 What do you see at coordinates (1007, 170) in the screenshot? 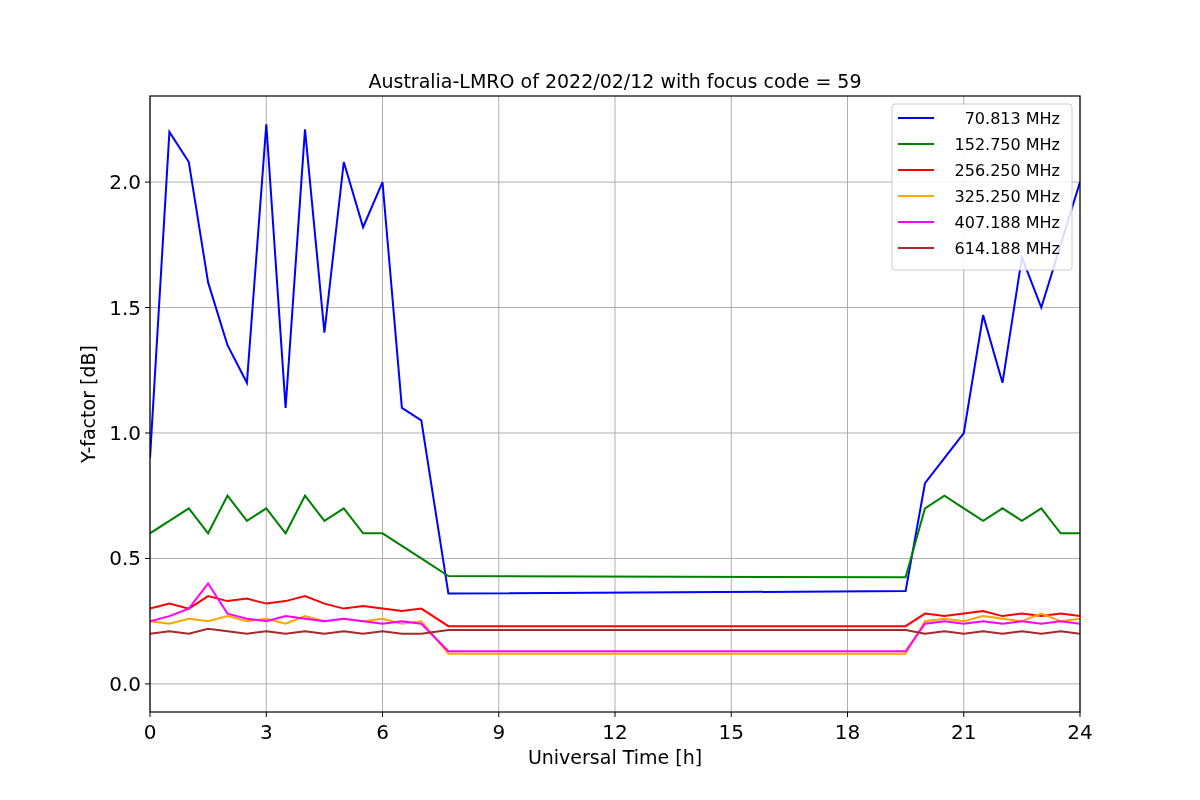
I see `legend-label: 256.250 MHz` at bounding box center [1007, 170].